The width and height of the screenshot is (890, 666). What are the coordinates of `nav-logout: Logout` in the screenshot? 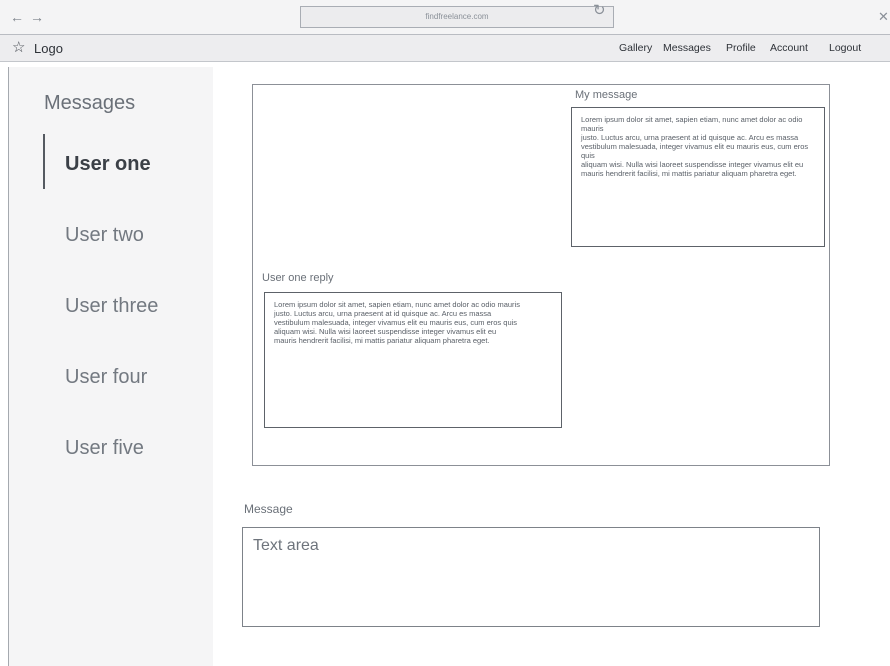 It's located at (845, 48).